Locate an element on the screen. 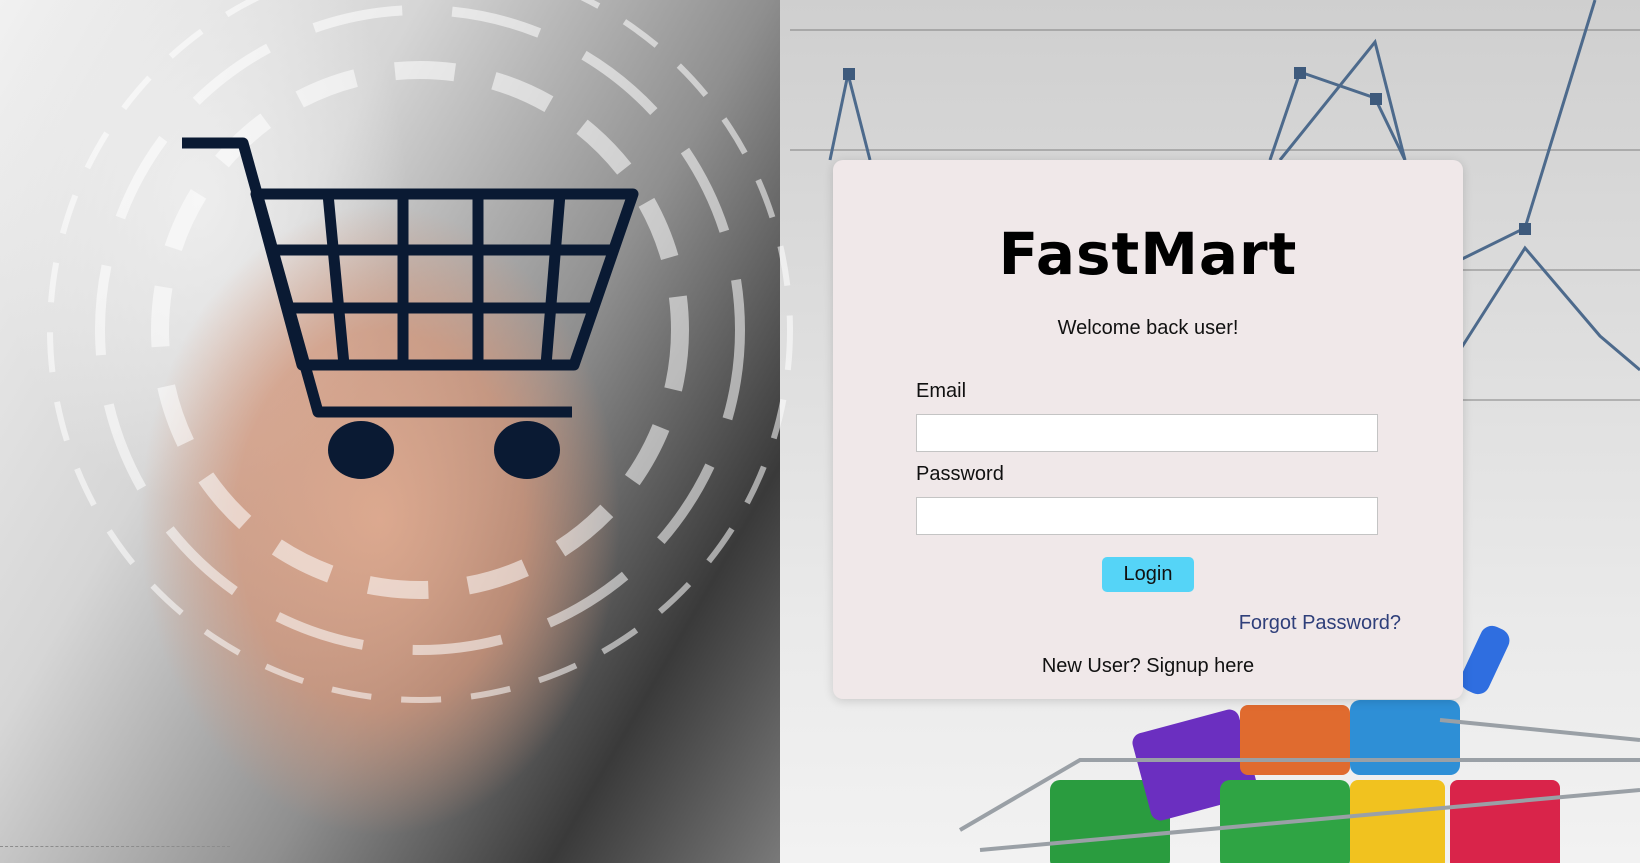 Image resolution: width=1640 pixels, height=863 pixels. password-label: Password is located at coordinates (960, 474).